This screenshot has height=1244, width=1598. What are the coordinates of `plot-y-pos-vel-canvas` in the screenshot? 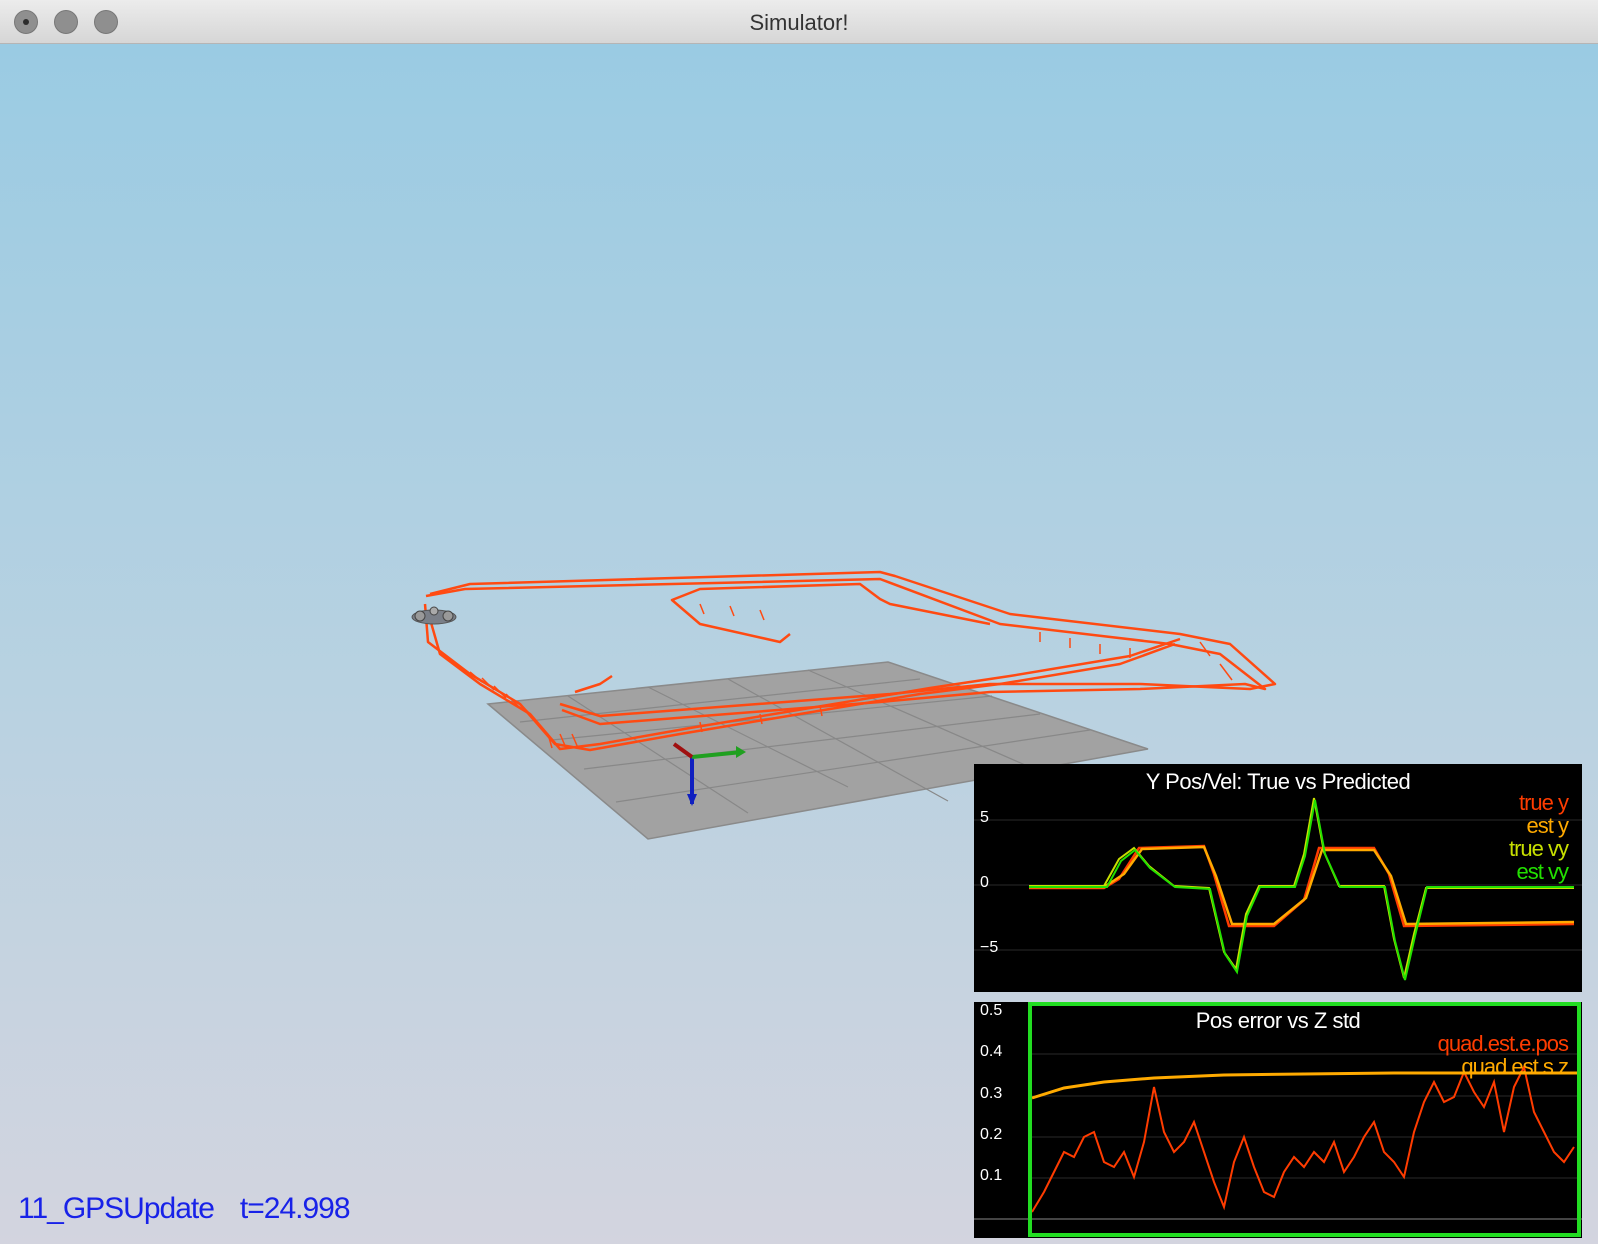 It's located at (1278, 889).